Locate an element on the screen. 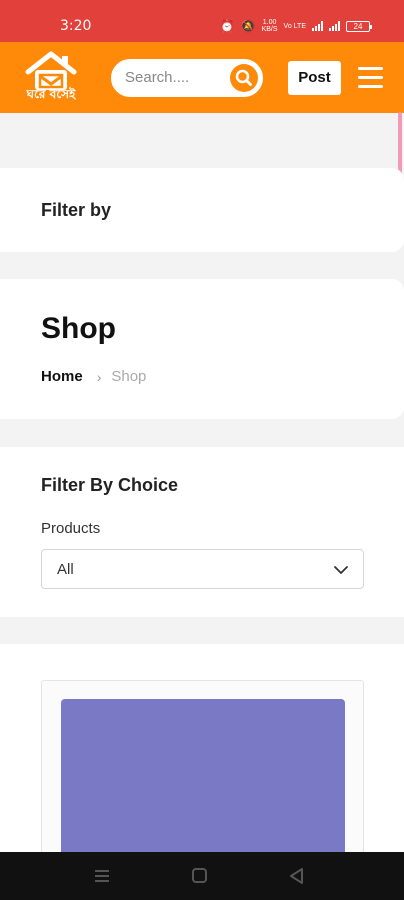 The width and height of the screenshot is (404, 900). signal-icon is located at coordinates (317, 26).